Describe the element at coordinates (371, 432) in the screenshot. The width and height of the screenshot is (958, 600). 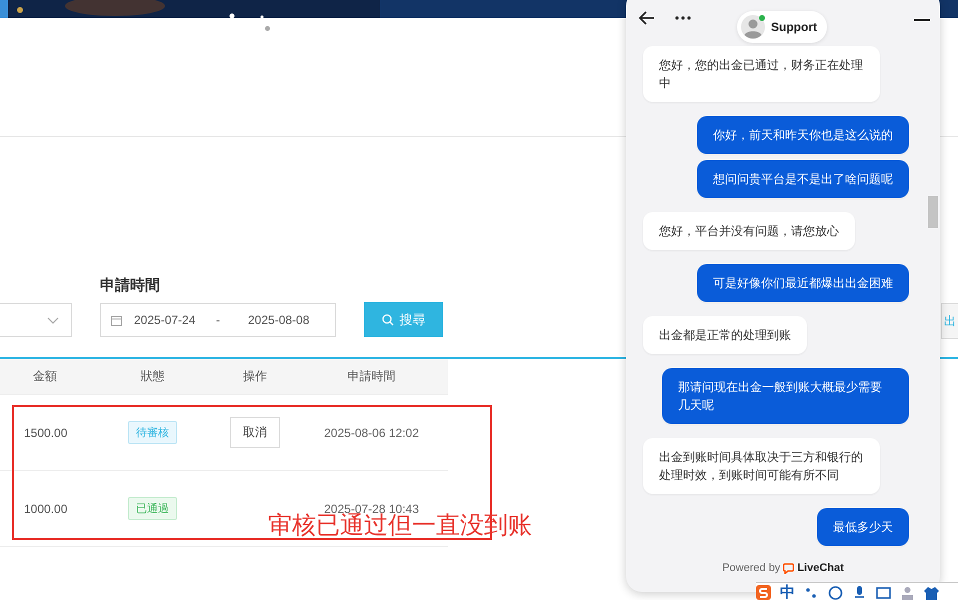
I see `time-cell-text: 2025-08-06 12:02` at that location.